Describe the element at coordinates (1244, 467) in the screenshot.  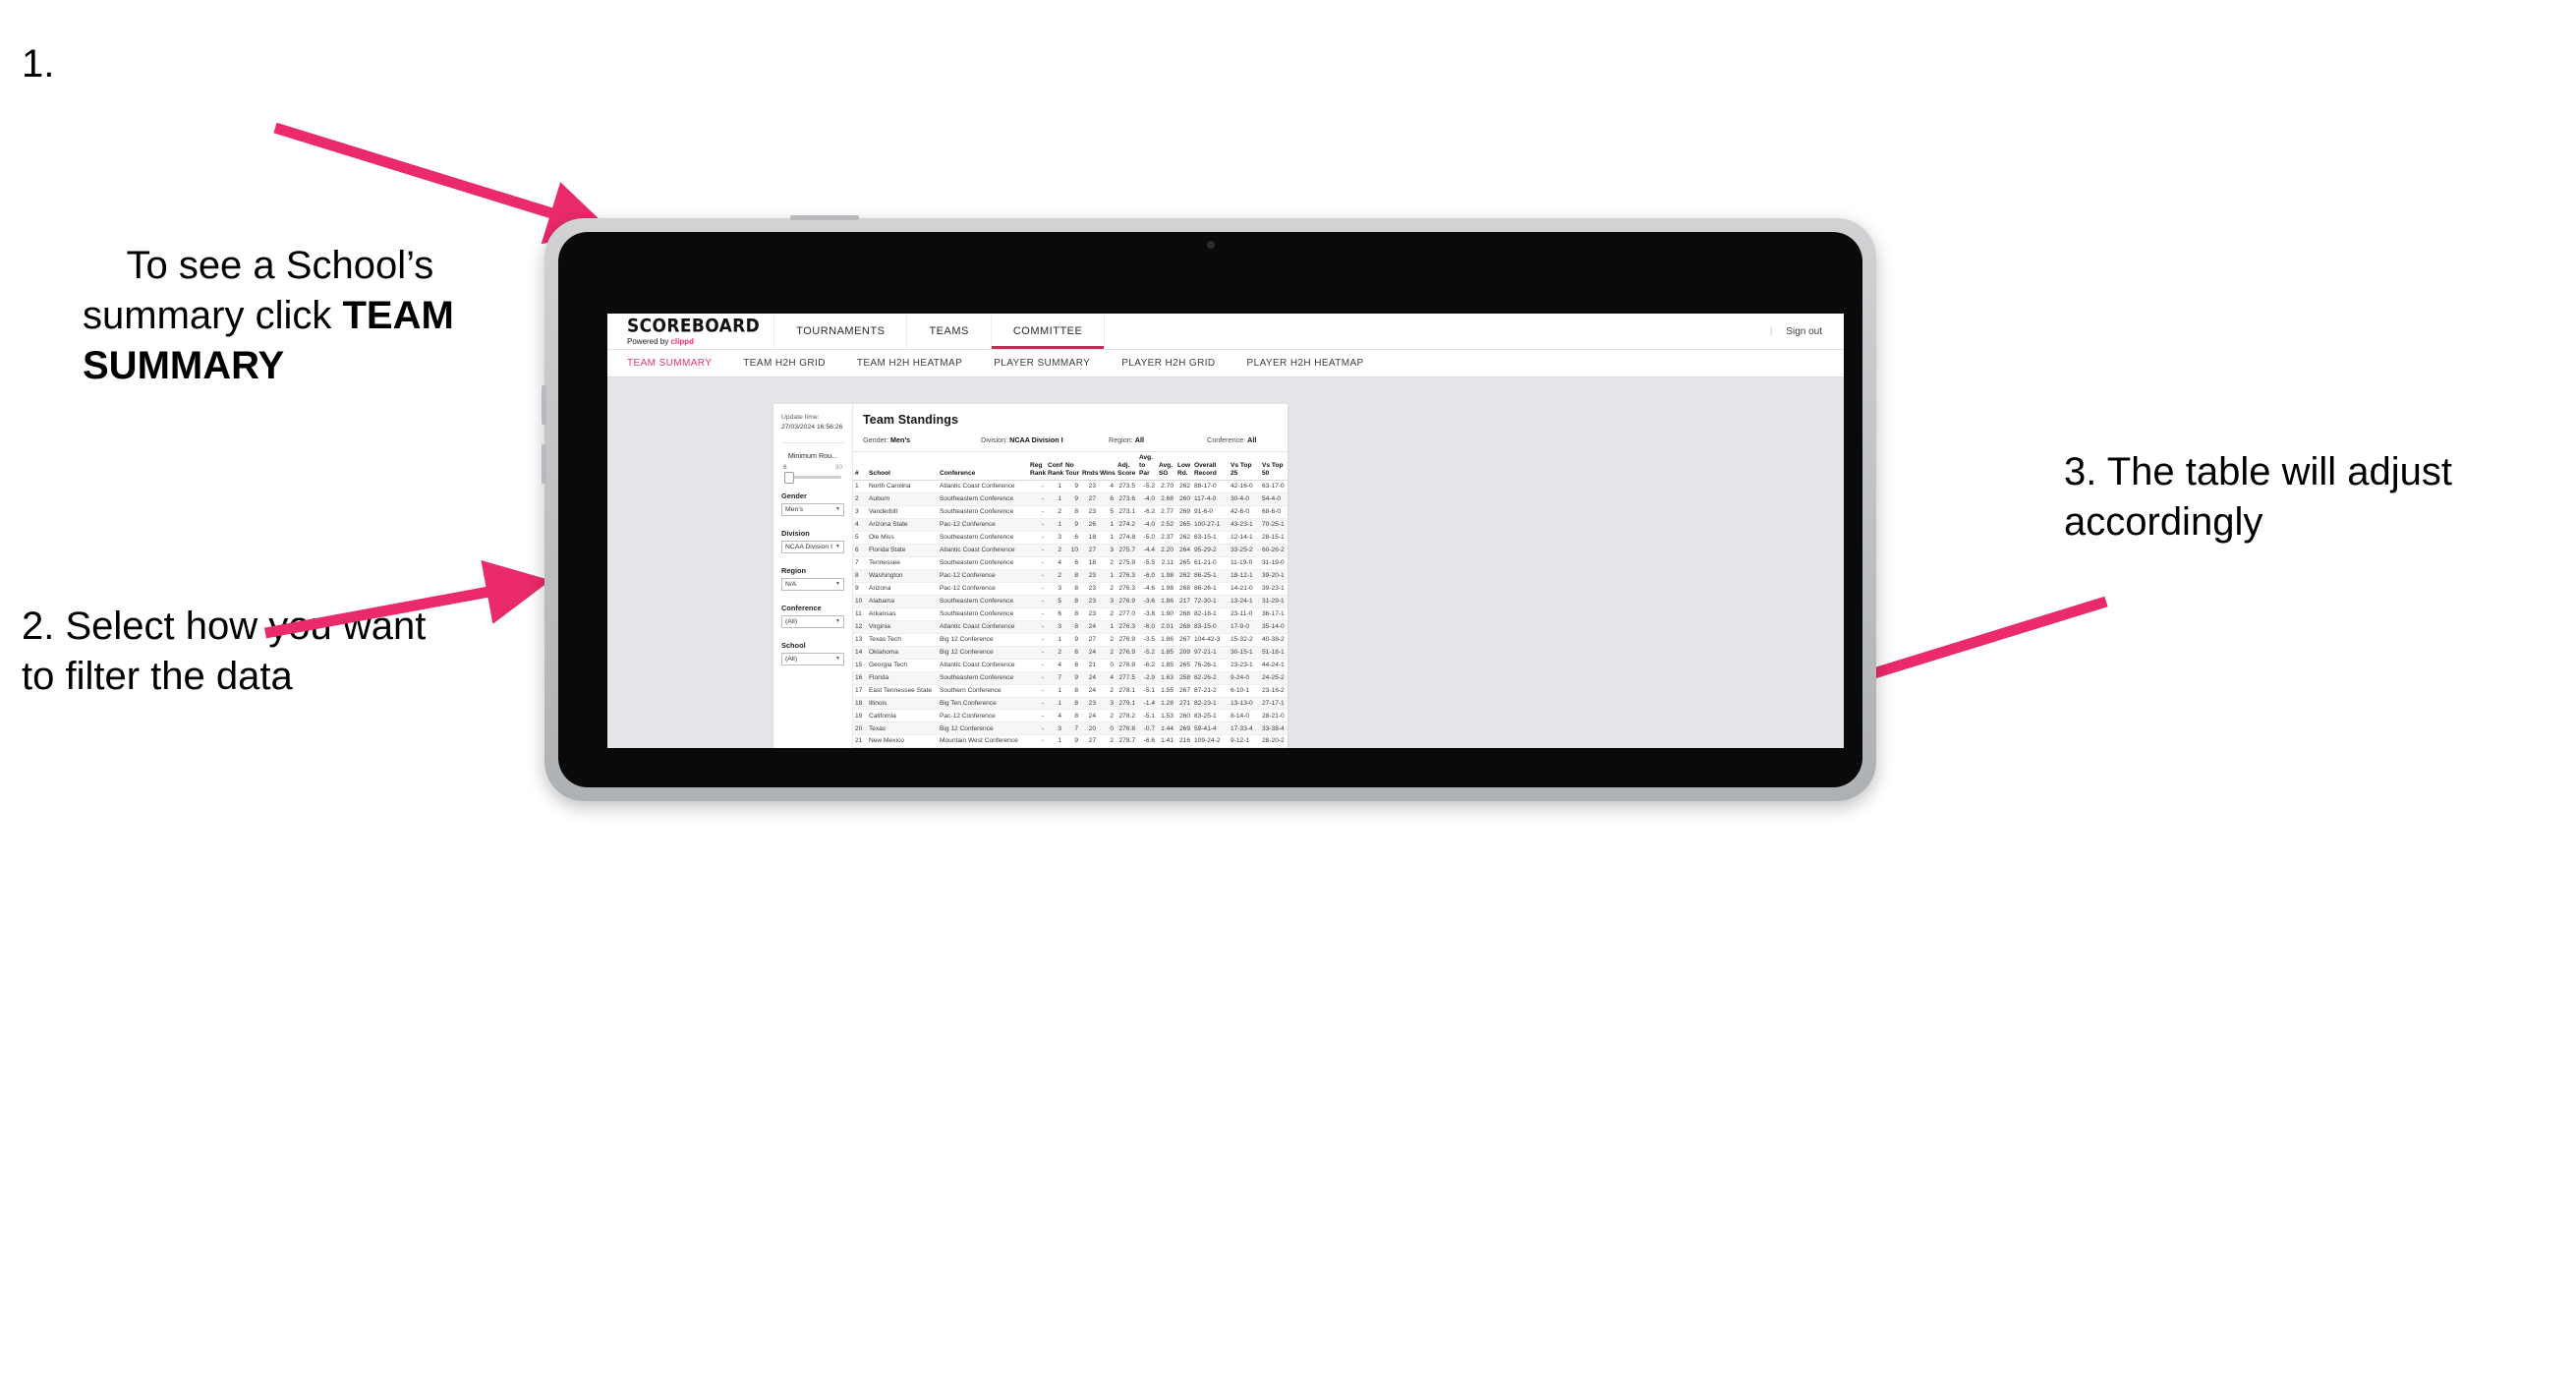
I see `column-header-vs-top-25: Vs Top 25` at that location.